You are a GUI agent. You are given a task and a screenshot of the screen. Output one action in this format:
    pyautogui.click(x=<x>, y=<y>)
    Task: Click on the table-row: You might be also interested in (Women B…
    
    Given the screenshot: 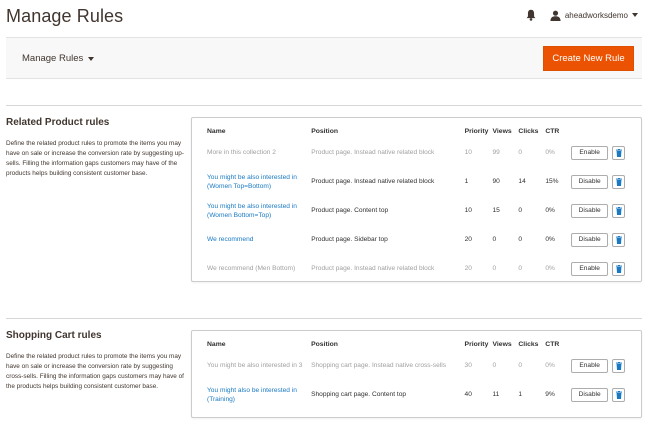 What is the action you would take?
    pyautogui.click(x=424, y=210)
    